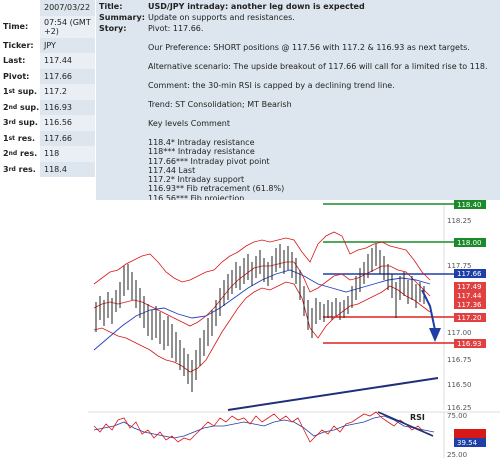 The height and width of the screenshot is (459, 500). I want to click on last-value: 117.44, so click(67, 61).